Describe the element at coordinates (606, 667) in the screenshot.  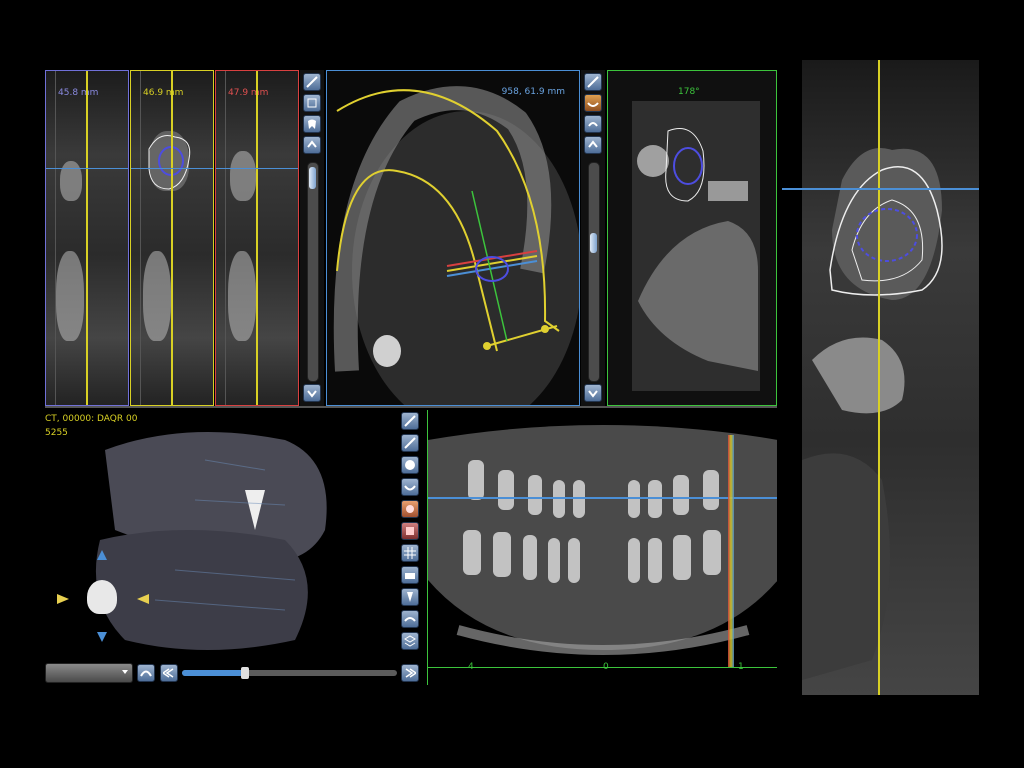
I see `ruler-label-mid: 0` at that location.